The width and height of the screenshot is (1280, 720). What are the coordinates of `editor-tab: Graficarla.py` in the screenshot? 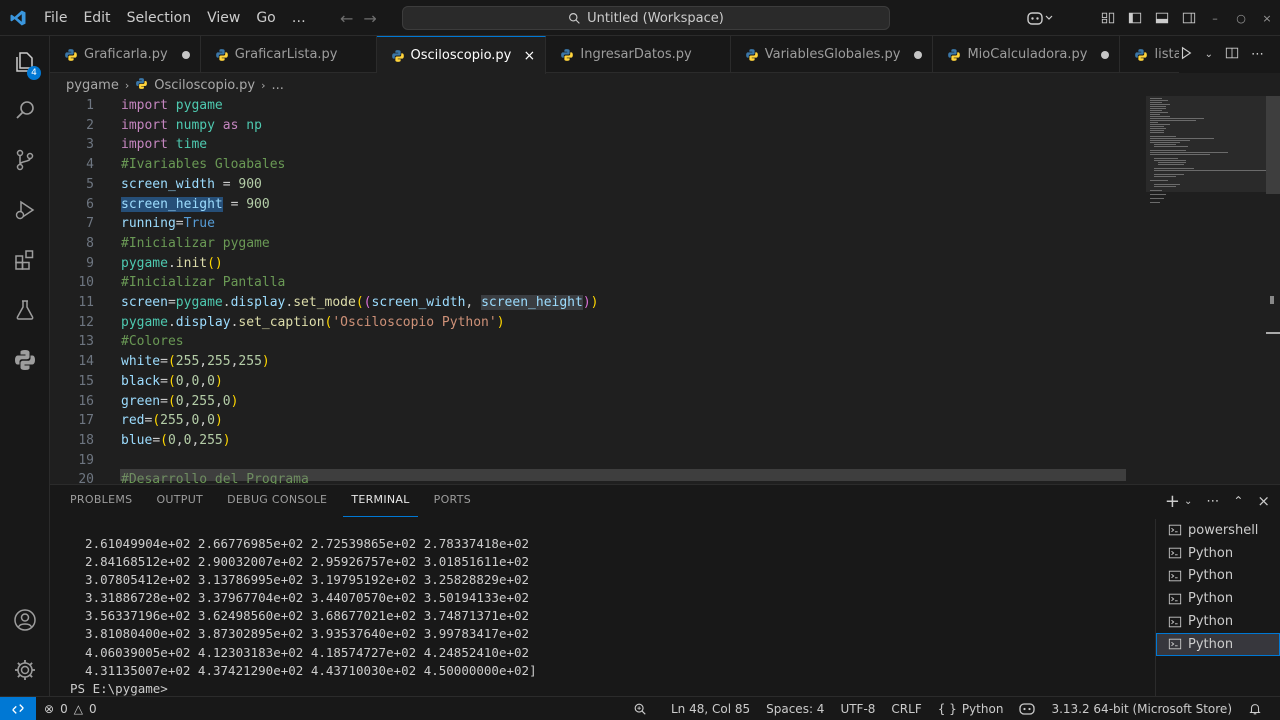 It's located at (125, 54).